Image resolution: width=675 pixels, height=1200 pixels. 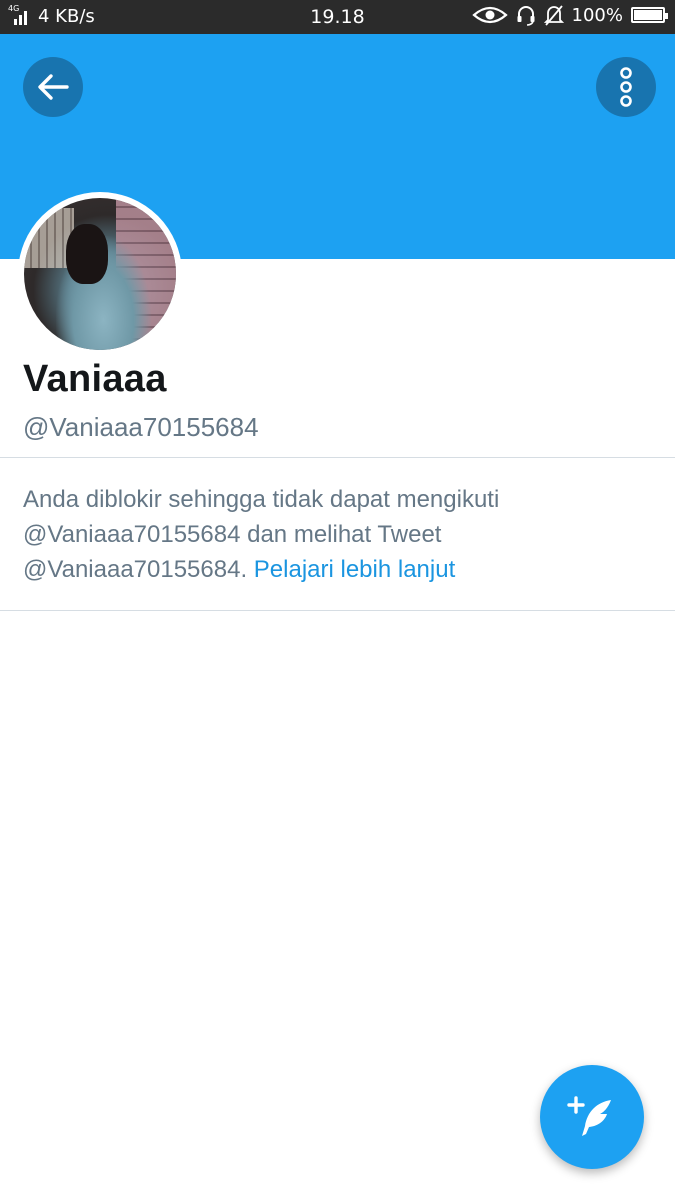 I want to click on status-right: 100%, so click(x=569, y=15).